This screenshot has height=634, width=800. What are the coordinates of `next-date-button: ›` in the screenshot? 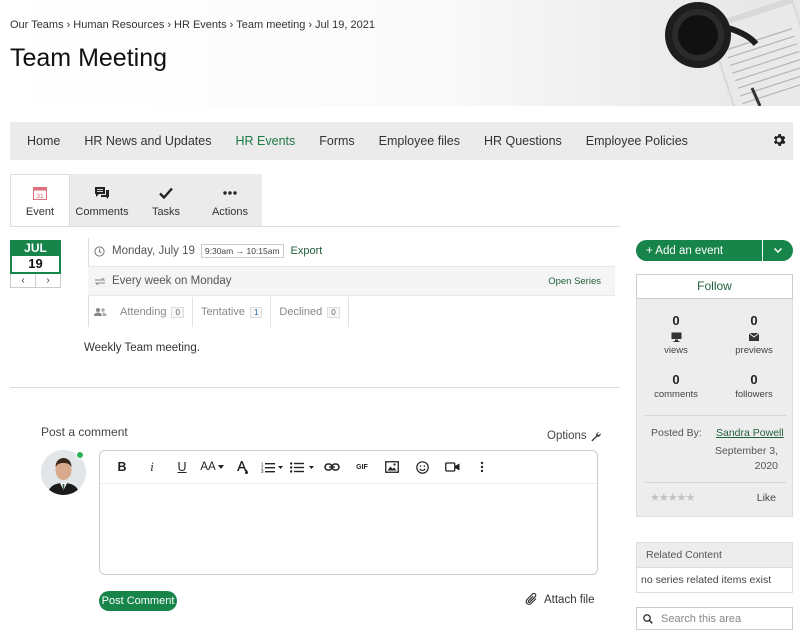 It's located at (48, 280).